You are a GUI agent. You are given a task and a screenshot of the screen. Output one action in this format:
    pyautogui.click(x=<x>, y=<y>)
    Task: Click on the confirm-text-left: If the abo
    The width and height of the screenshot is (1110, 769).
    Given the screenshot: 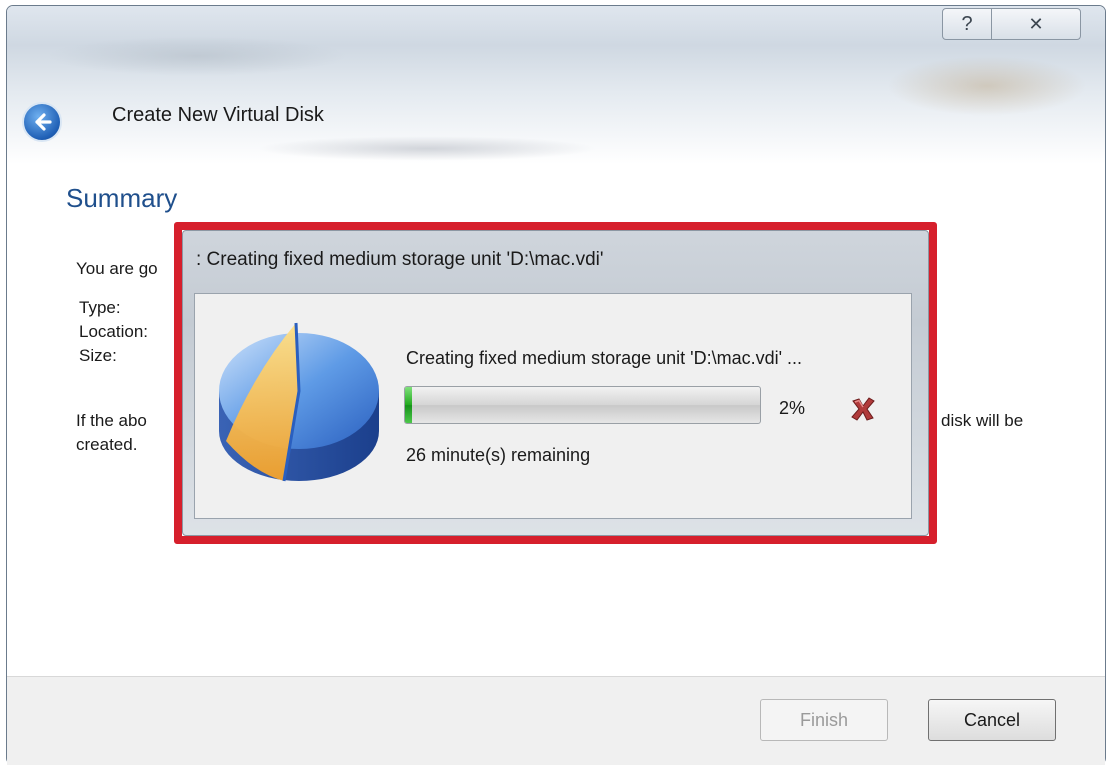 What is the action you would take?
    pyautogui.click(x=111, y=420)
    